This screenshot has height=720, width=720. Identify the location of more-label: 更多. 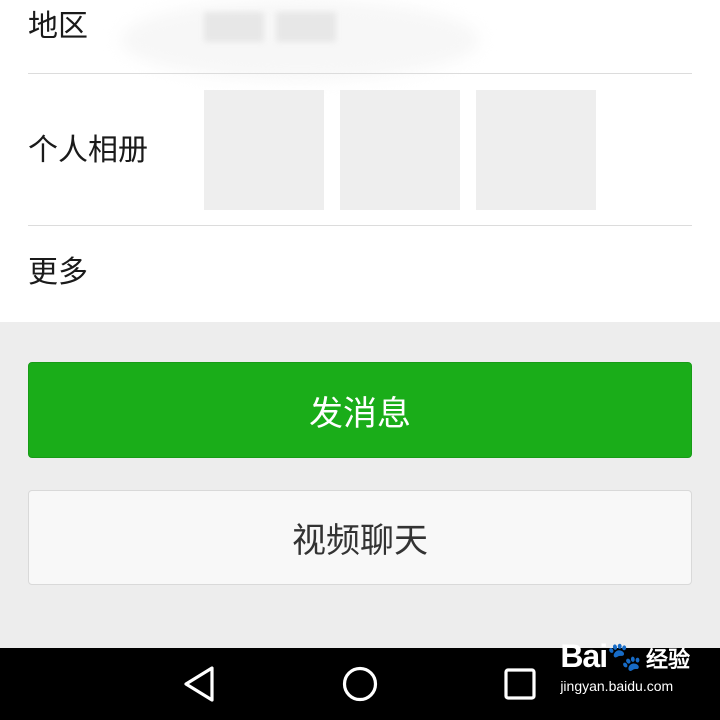
(58, 273).